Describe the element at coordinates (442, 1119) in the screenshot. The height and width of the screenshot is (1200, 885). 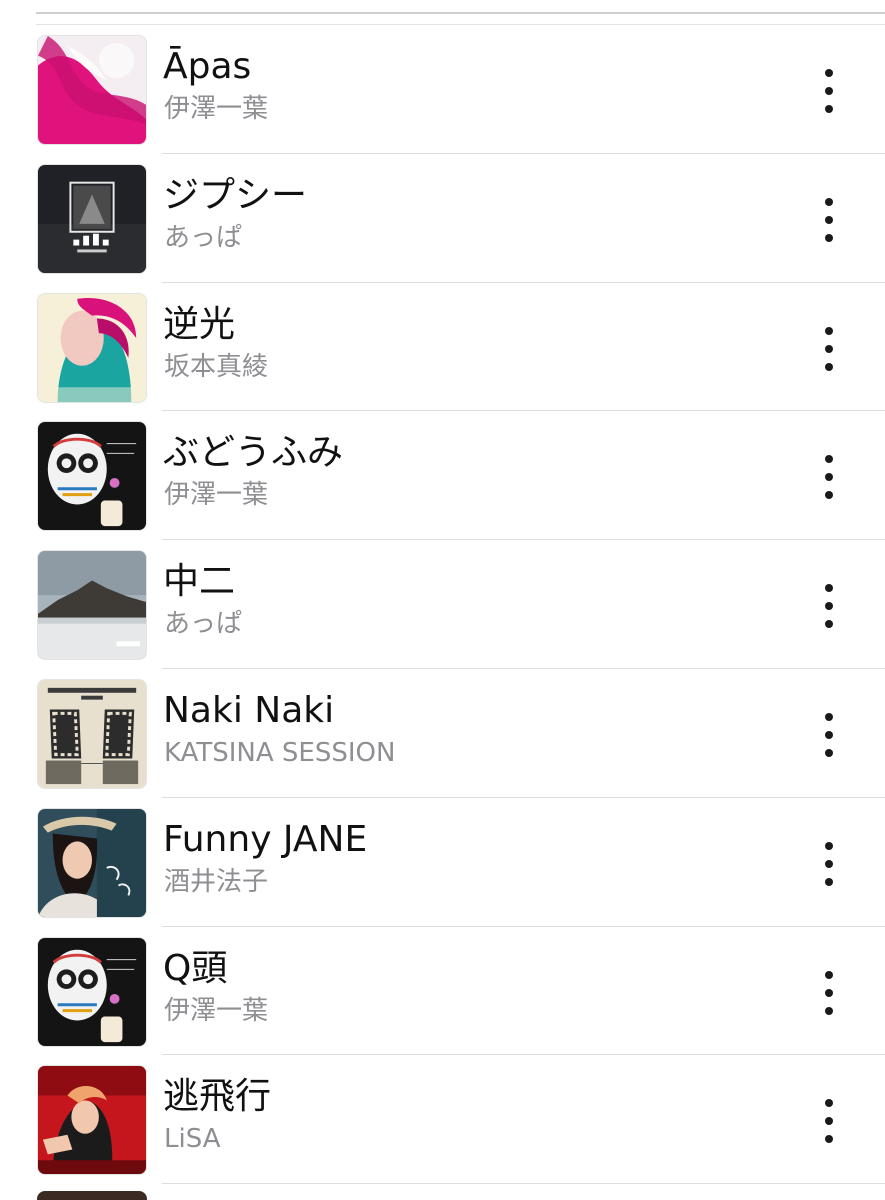
I see `song-row: 逃飛行 LiSA` at that location.